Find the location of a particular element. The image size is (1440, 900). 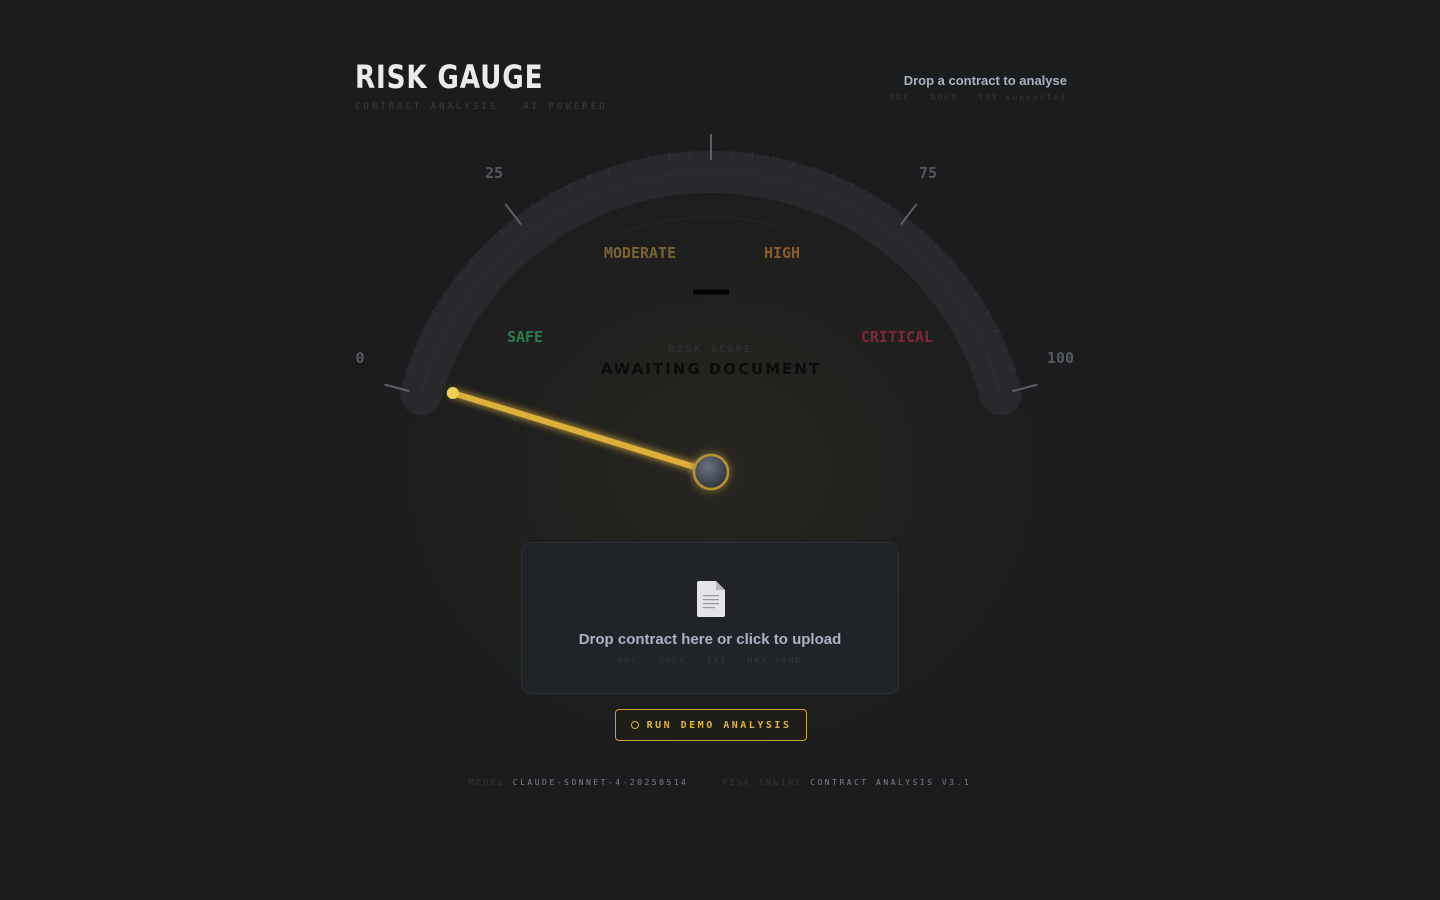

zone-label-safe: SAFE is located at coordinates (525, 337).